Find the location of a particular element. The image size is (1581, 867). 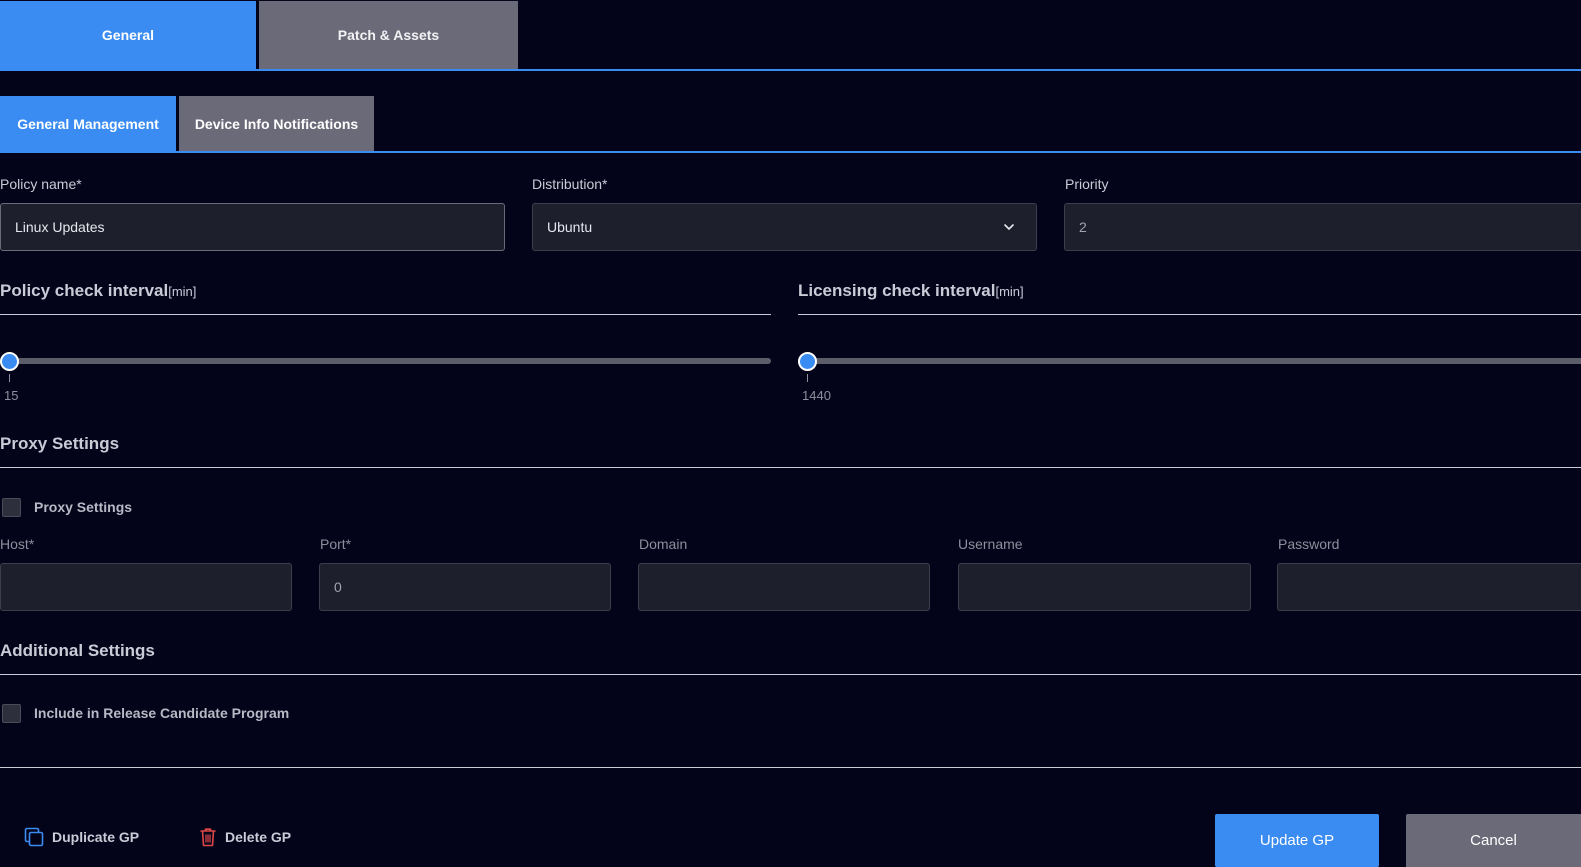

licensing-check-interval-title: Licensing check interval[min] is located at coordinates (911, 291).